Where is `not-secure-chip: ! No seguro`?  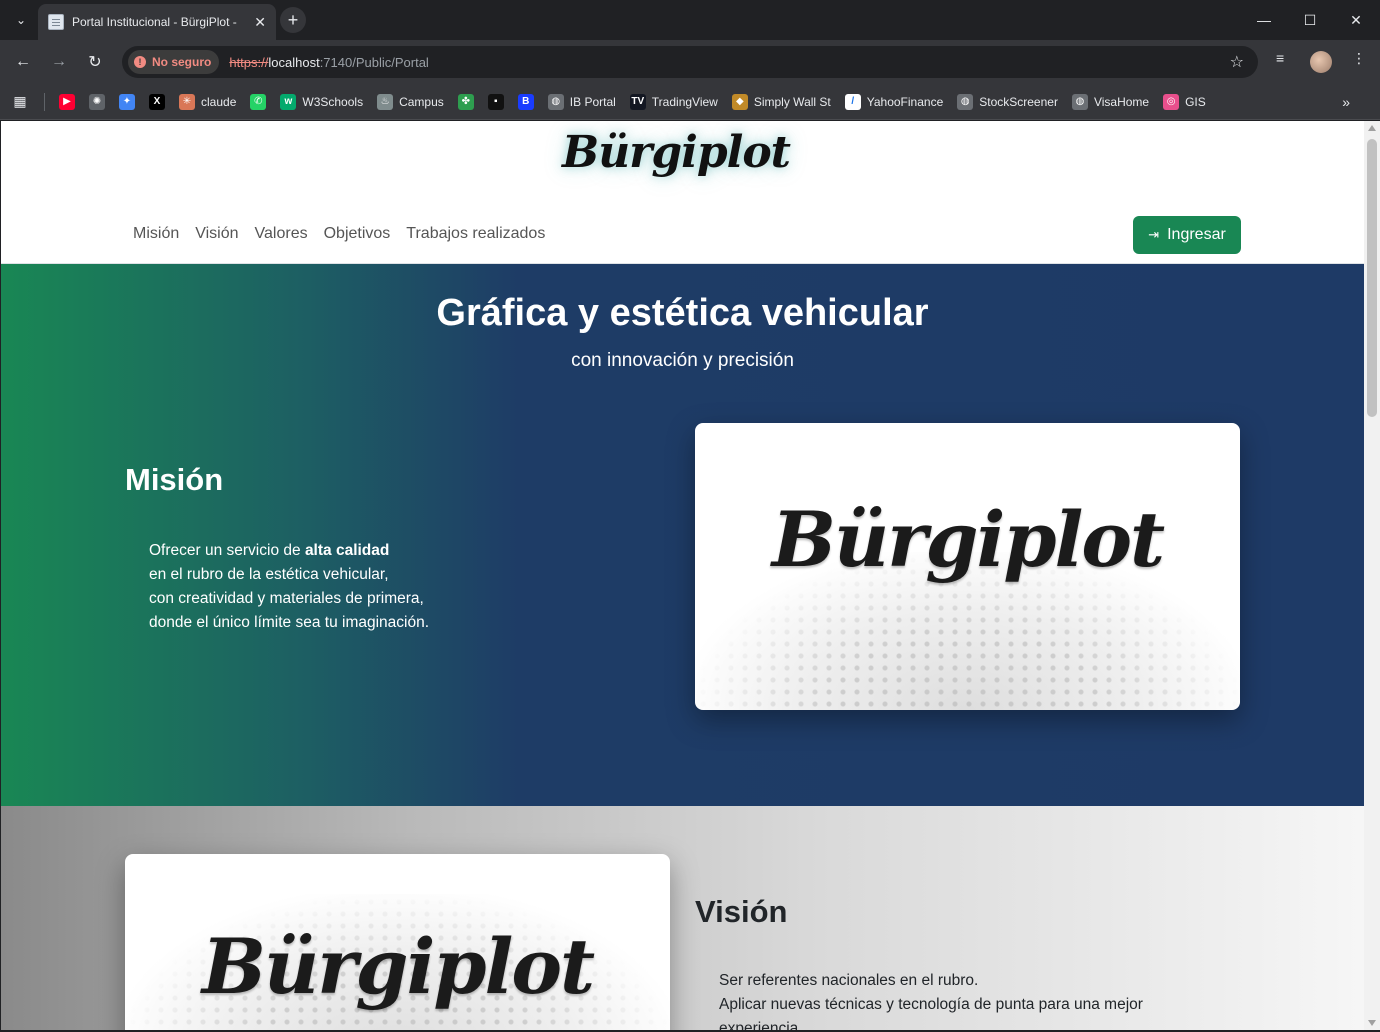 not-secure-chip: ! No seguro is located at coordinates (174, 62).